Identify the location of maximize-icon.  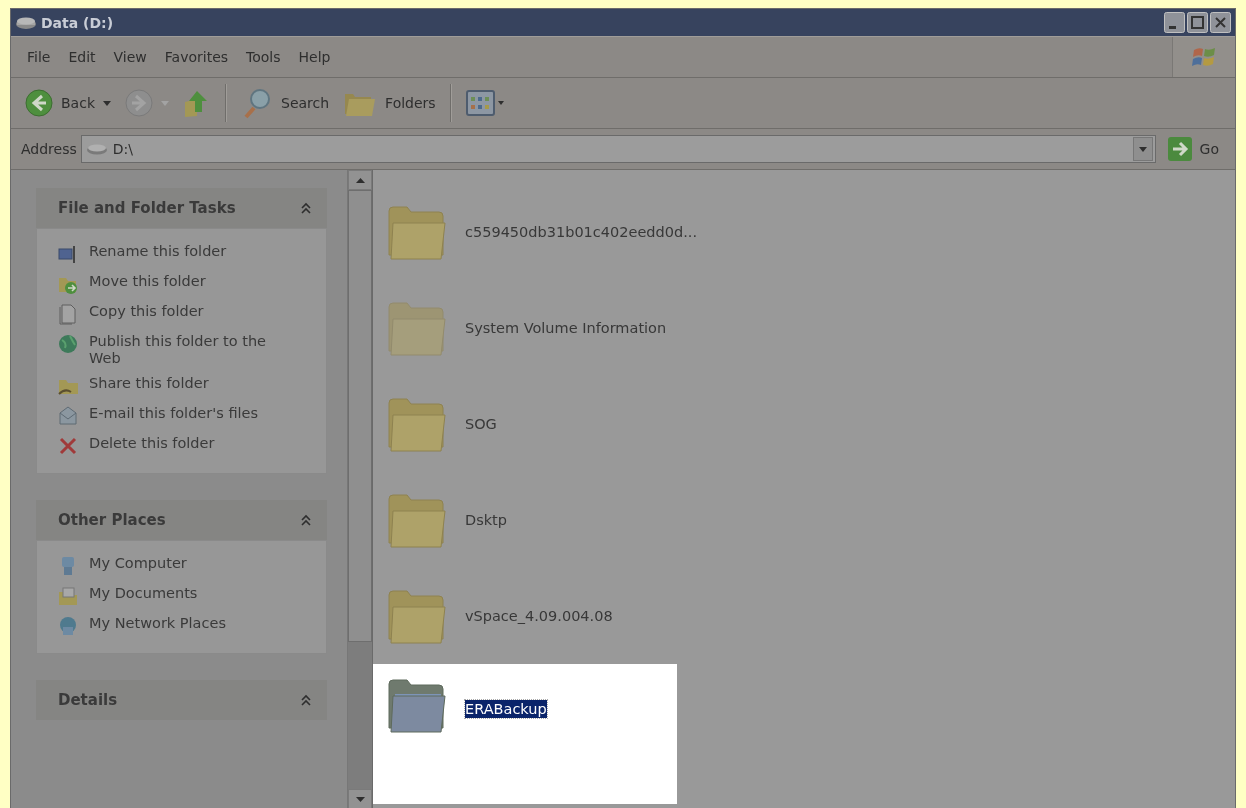
(1197, 22).